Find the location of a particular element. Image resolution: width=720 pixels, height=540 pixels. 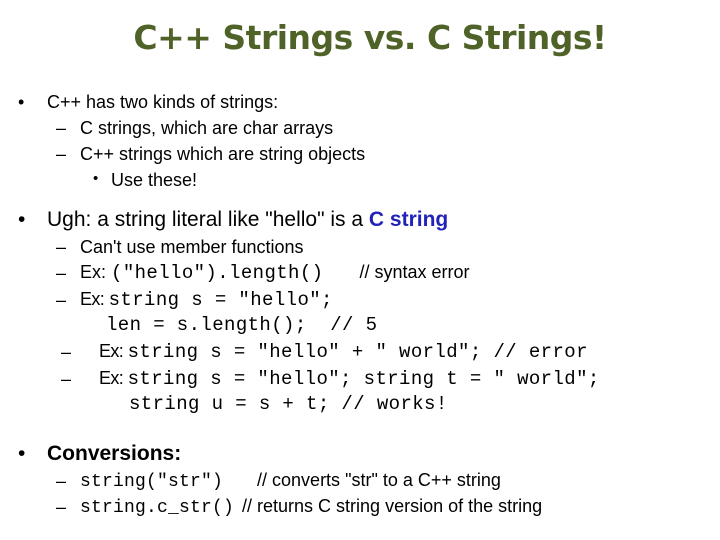

conversion-comment: // converts "str" to a C++ string is located at coordinates (379, 480).